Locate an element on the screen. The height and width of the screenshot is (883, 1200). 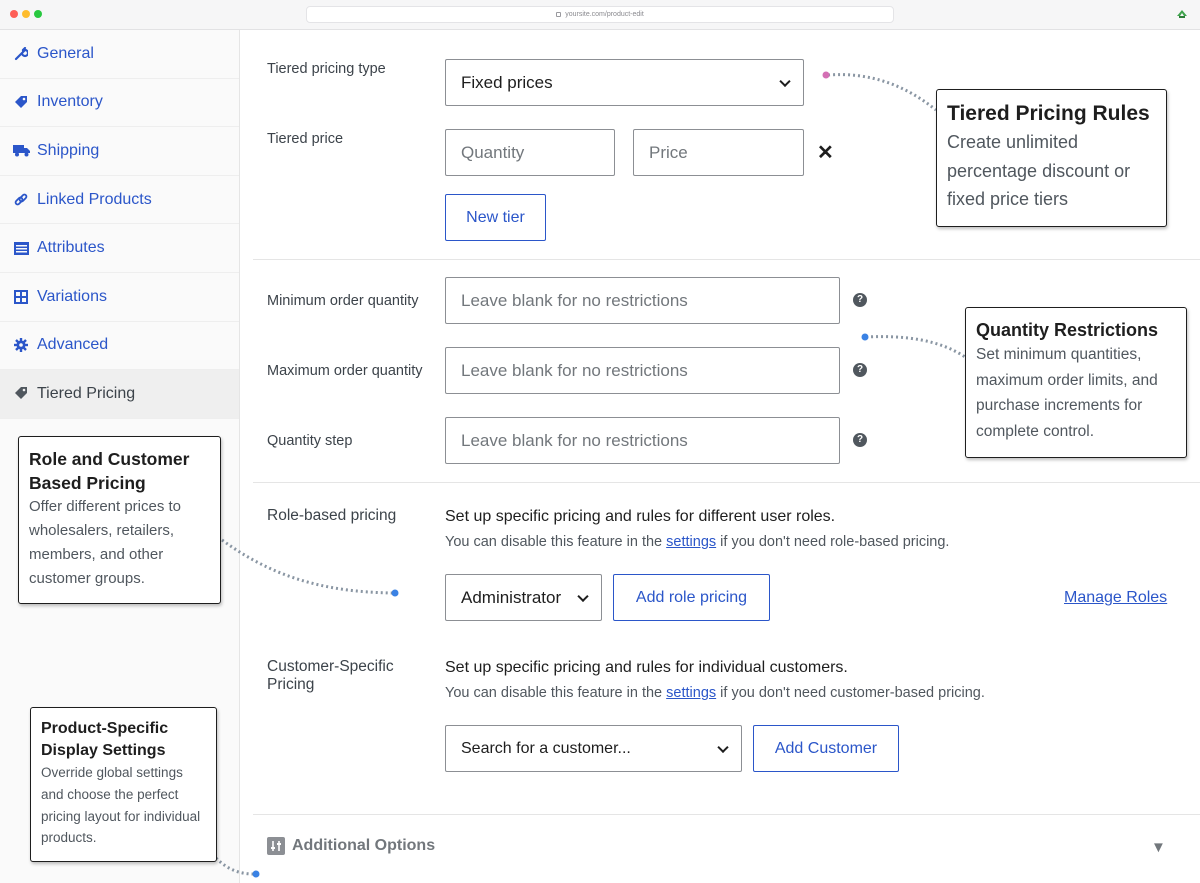
quantity-step-label: Quantity step is located at coordinates (310, 441).